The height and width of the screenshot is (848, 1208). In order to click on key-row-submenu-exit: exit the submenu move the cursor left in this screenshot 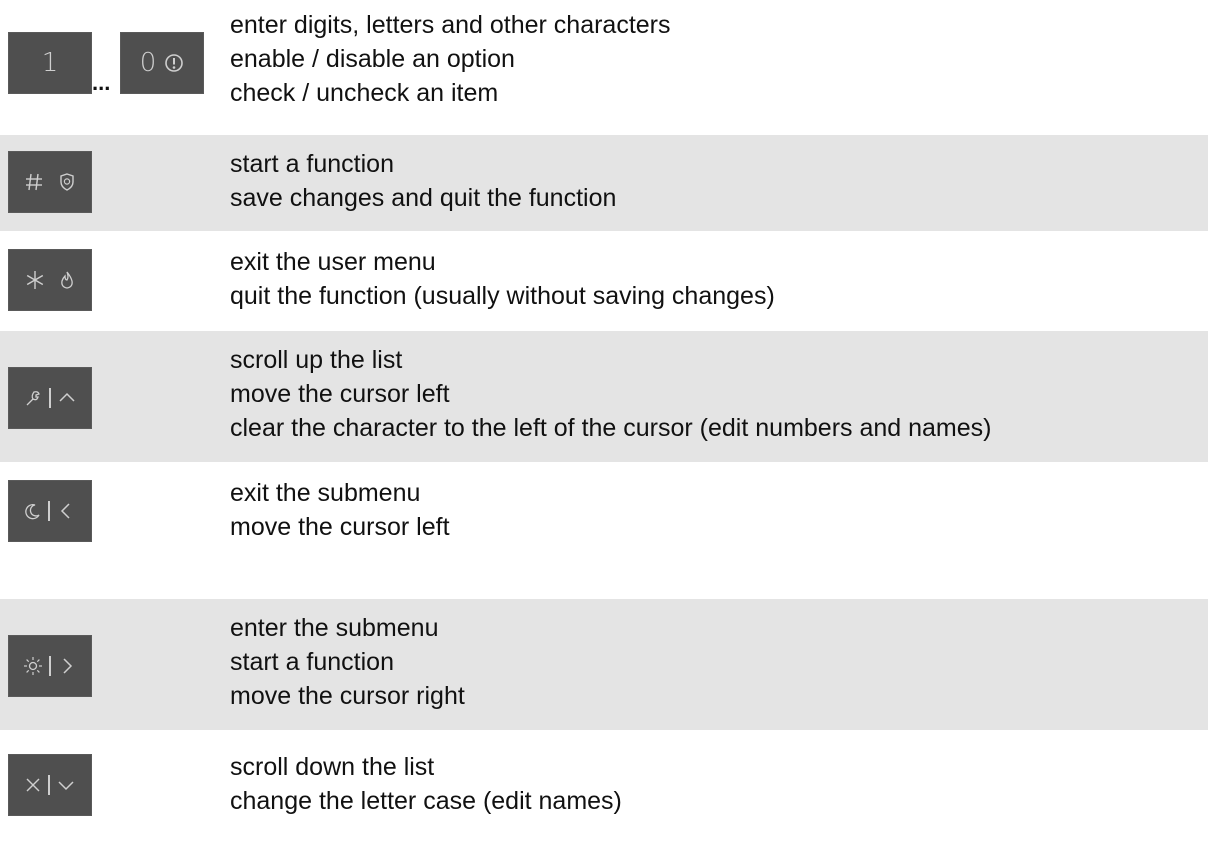, I will do `click(604, 511)`.